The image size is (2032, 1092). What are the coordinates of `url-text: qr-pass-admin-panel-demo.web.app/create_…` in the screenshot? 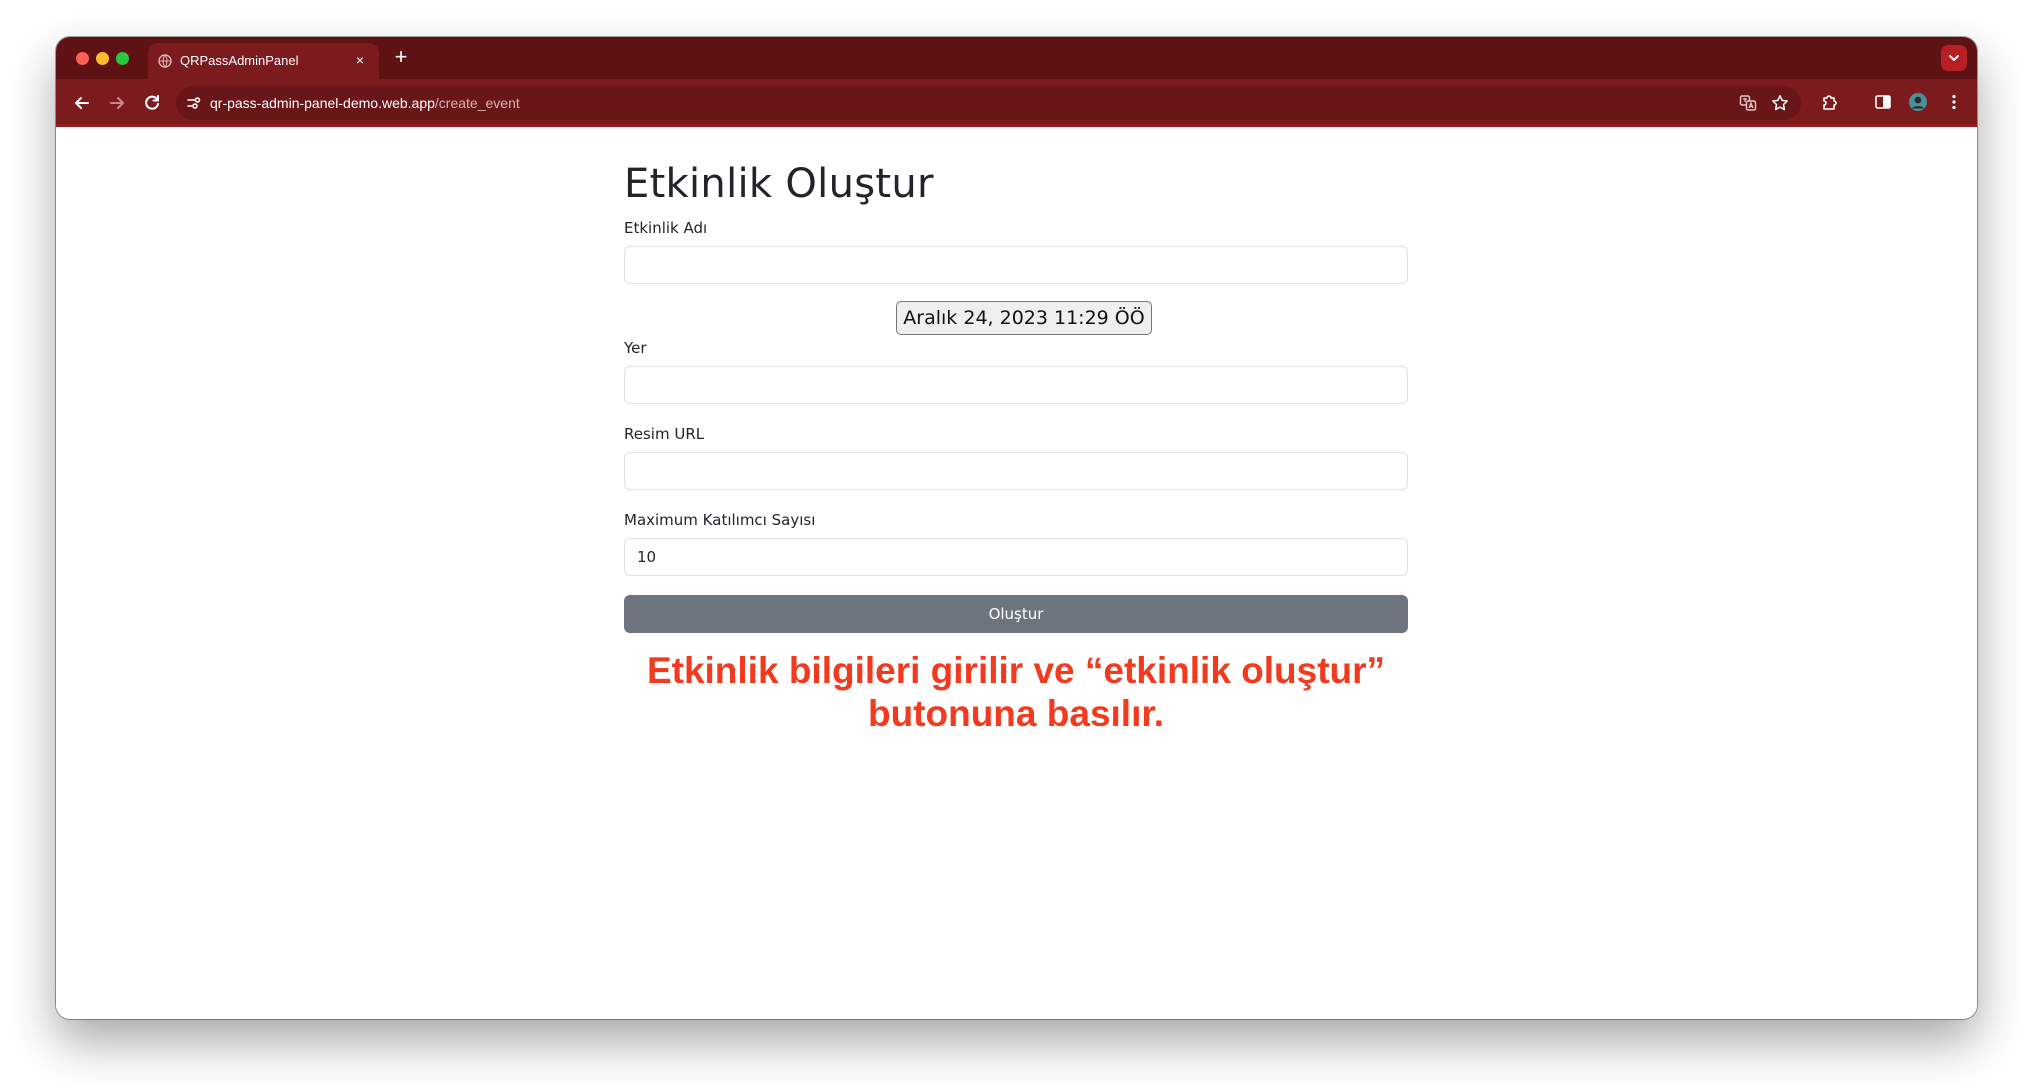 It's located at (365, 103).